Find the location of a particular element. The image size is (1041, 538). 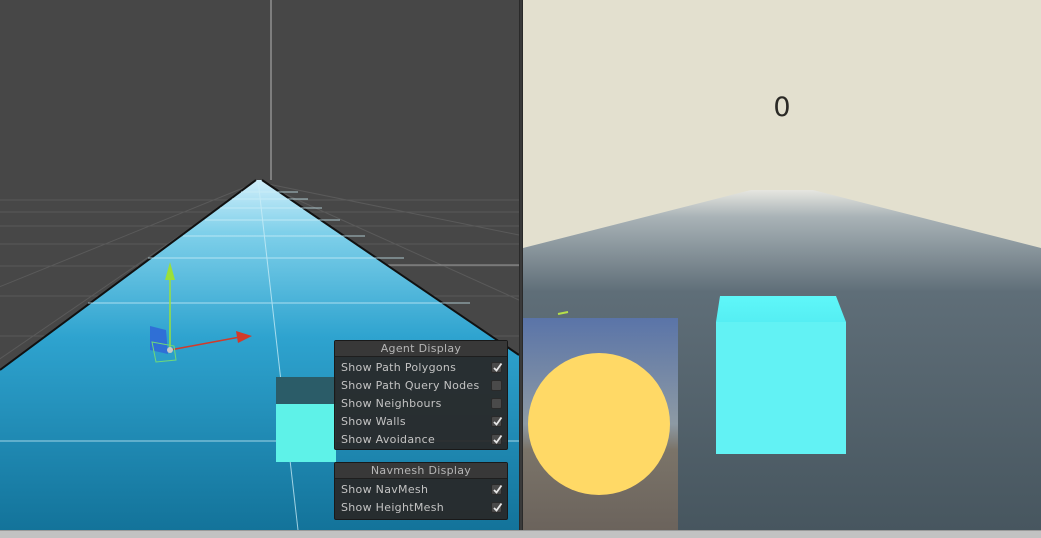

toggle-label: Show Avoidance is located at coordinates (388, 439).